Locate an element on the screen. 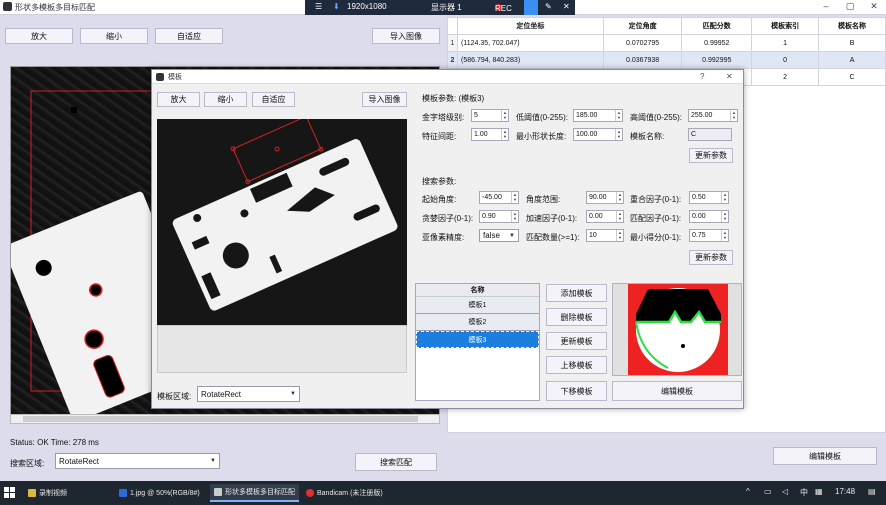 The height and width of the screenshot is (505, 886). low-thresh-field: 185.00 ▲ ▼ is located at coordinates (598, 115).